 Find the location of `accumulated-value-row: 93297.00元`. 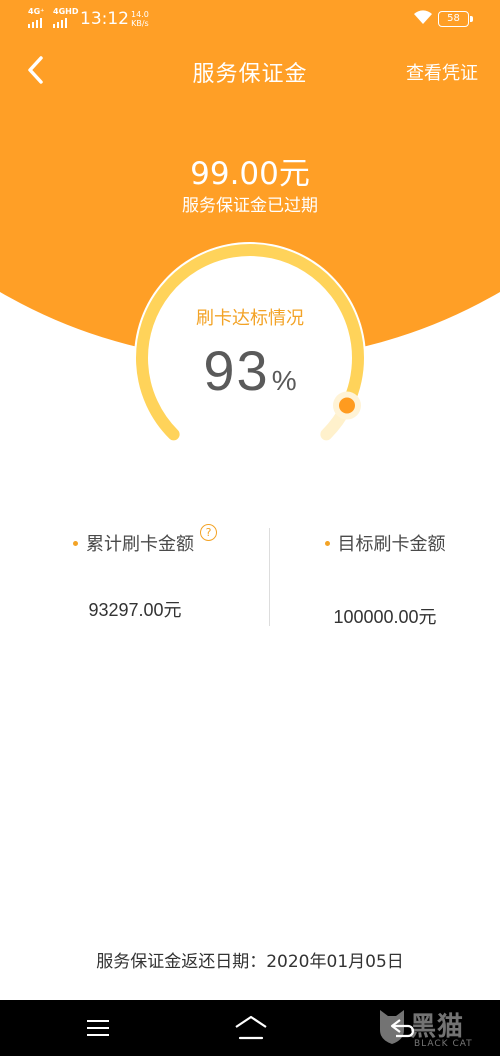

accumulated-value-row: 93297.00元 is located at coordinates (135, 609).